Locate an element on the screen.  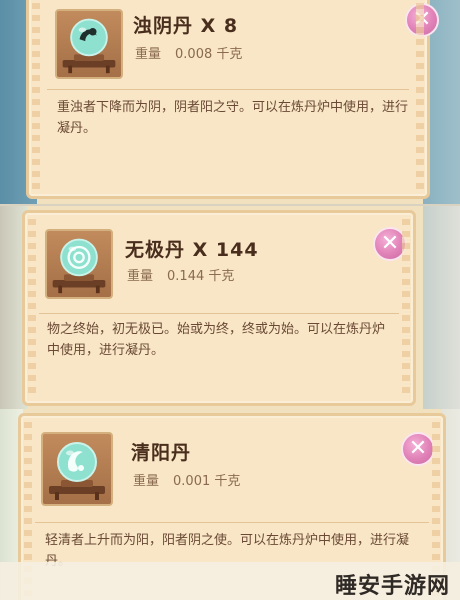
weight-value: 0.144 千克 is located at coordinates (201, 276).